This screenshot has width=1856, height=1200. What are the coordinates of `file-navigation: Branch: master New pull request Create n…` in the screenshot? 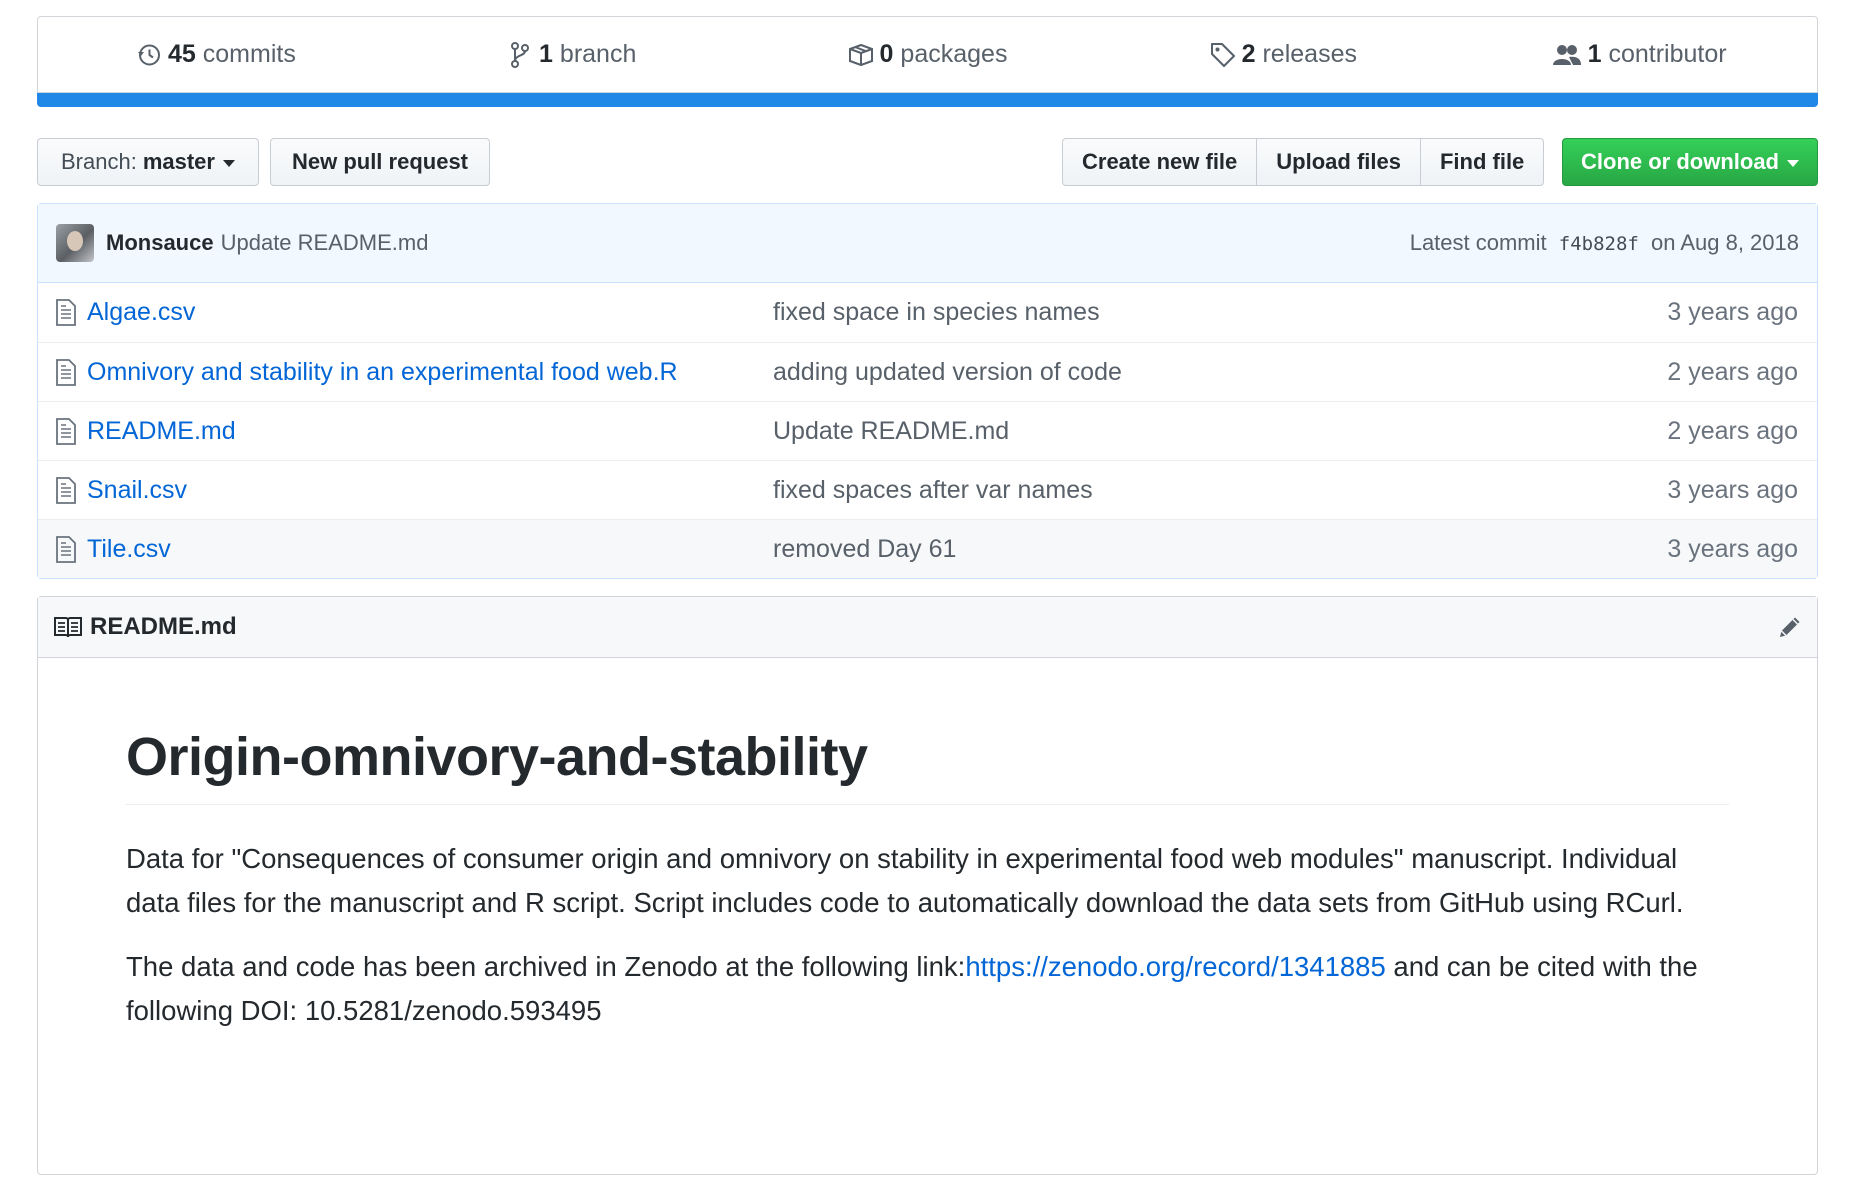 It's located at (927, 162).